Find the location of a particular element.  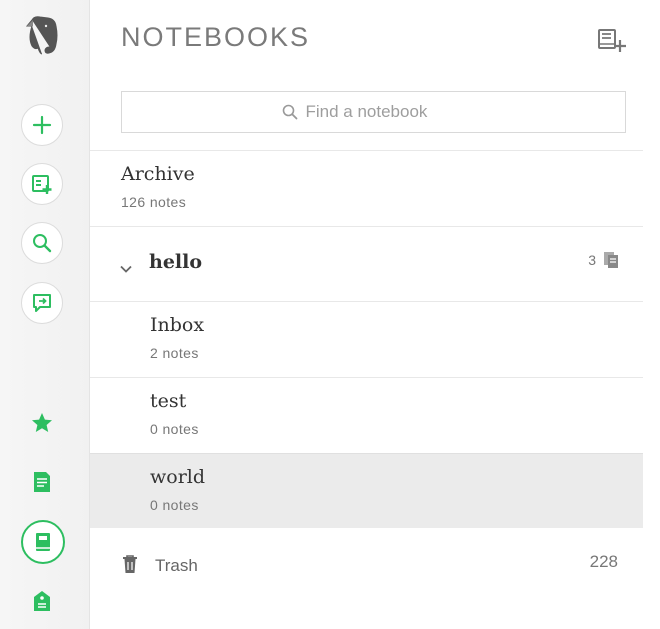

notebook-note-count: 2 notes is located at coordinates (174, 353).